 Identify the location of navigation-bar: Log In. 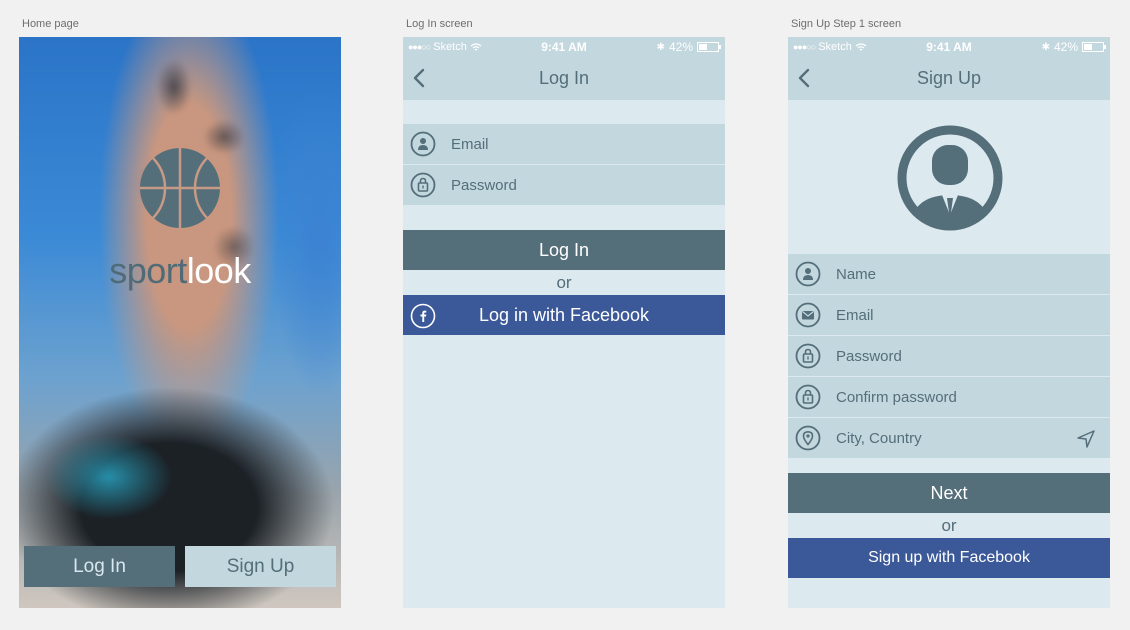
(564, 78).